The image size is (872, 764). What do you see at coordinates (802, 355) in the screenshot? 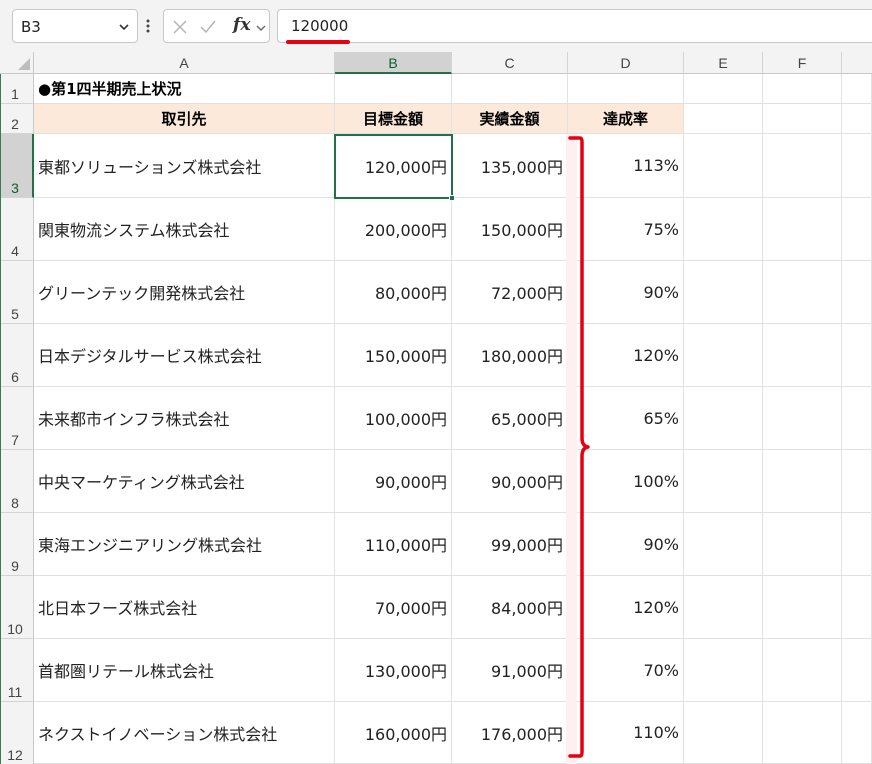
I see `cell-f6` at bounding box center [802, 355].